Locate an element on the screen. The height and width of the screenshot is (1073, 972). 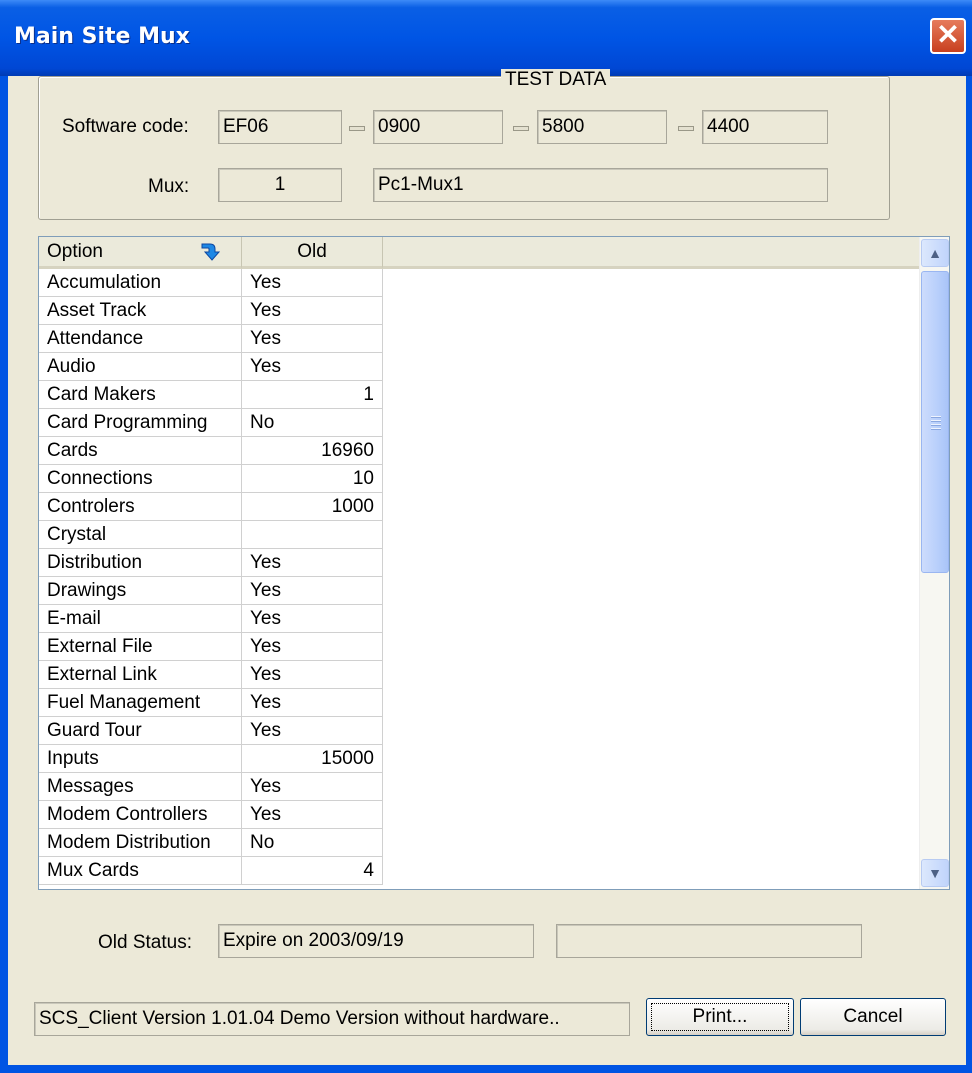
old-value-cell: No is located at coordinates (312, 843).